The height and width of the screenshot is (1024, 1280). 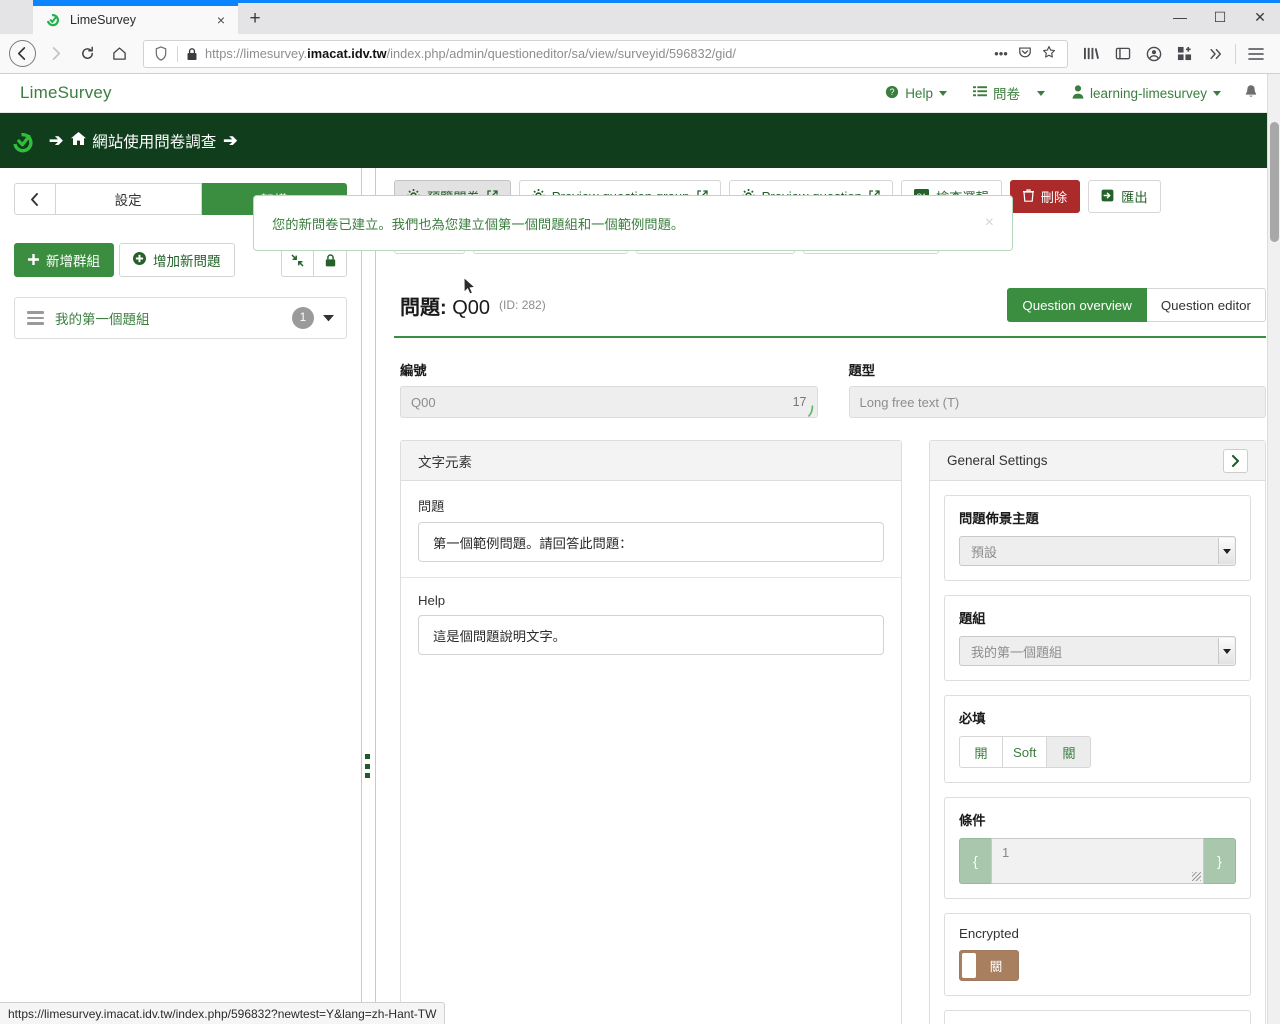 I want to click on sidebar-tab-settings: 設定, so click(x=128, y=199).